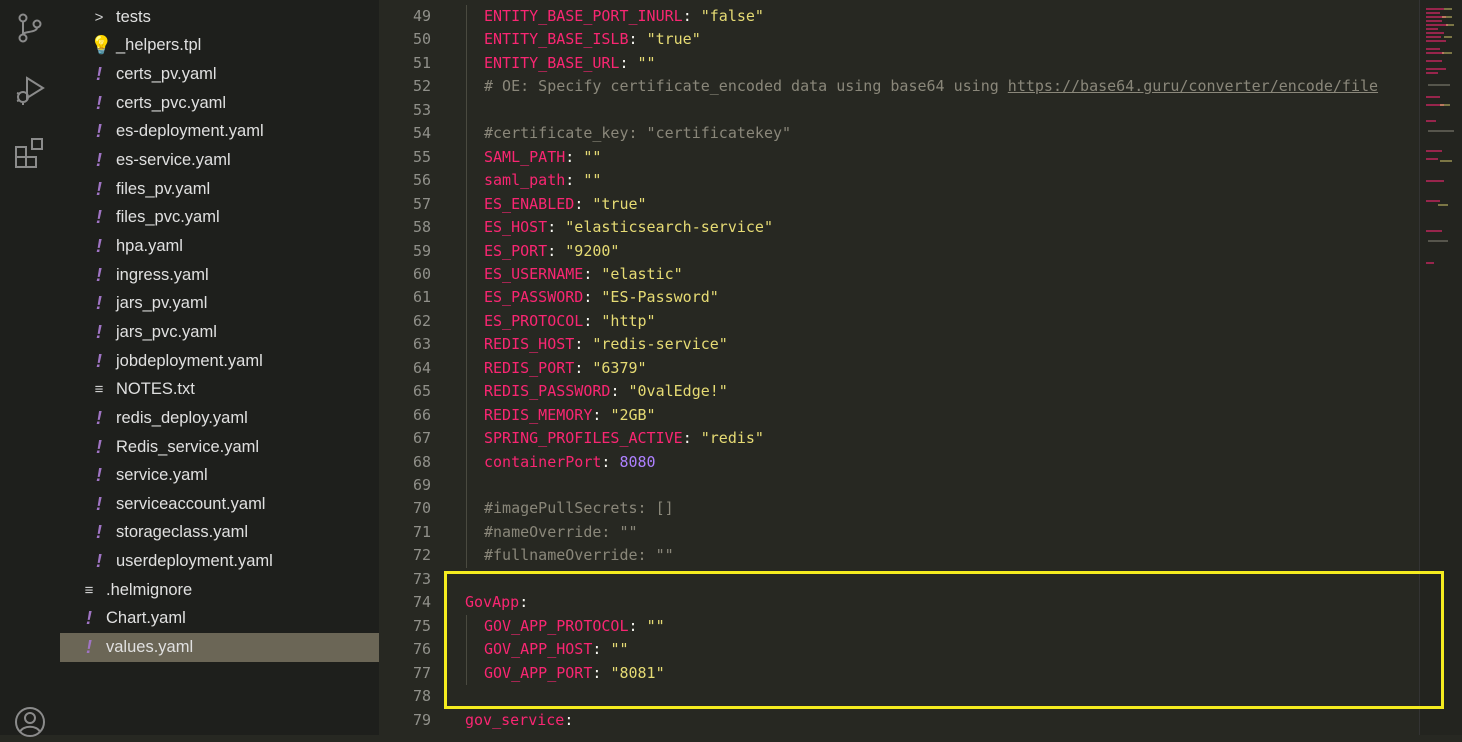 The width and height of the screenshot is (1462, 742). Describe the element at coordinates (899, 673) in the screenshot. I see `code-line: 77 GOV_APP_PORT: "8081"` at that location.